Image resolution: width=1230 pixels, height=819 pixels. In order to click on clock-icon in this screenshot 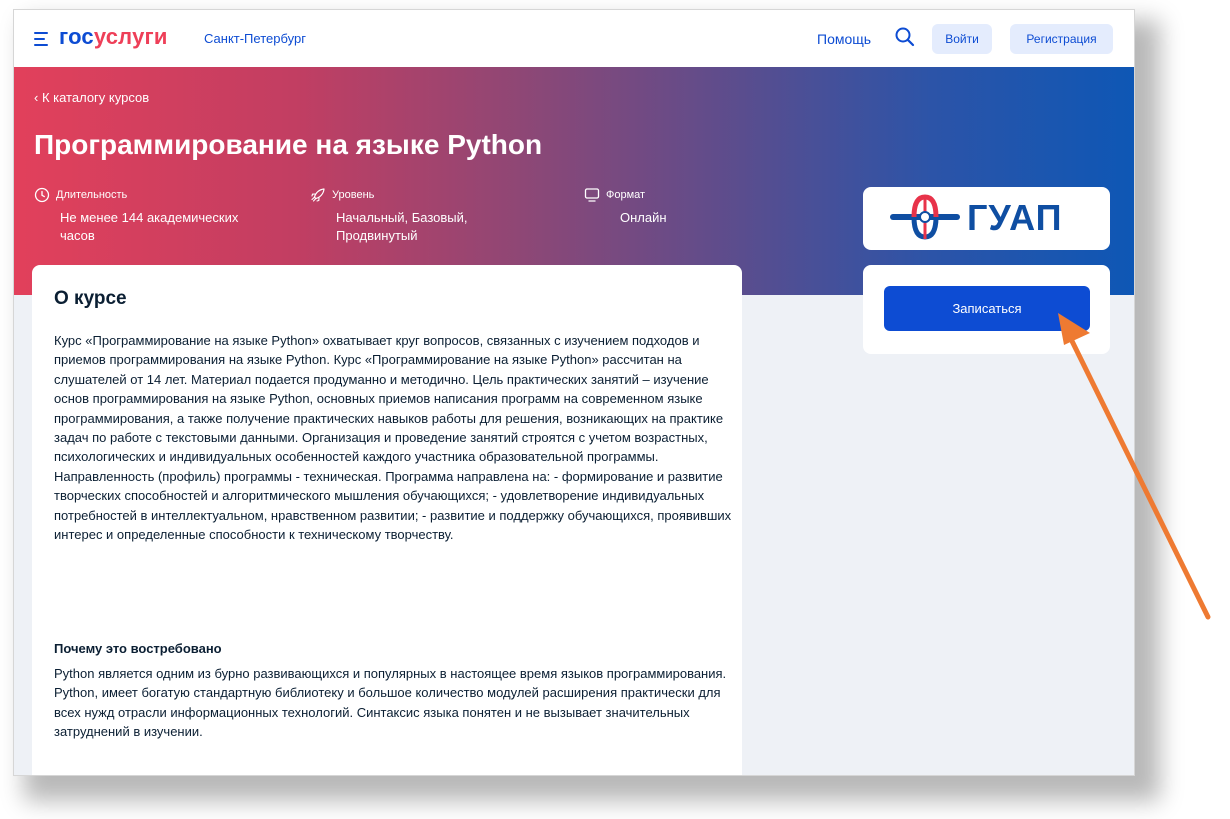, I will do `click(42, 195)`.